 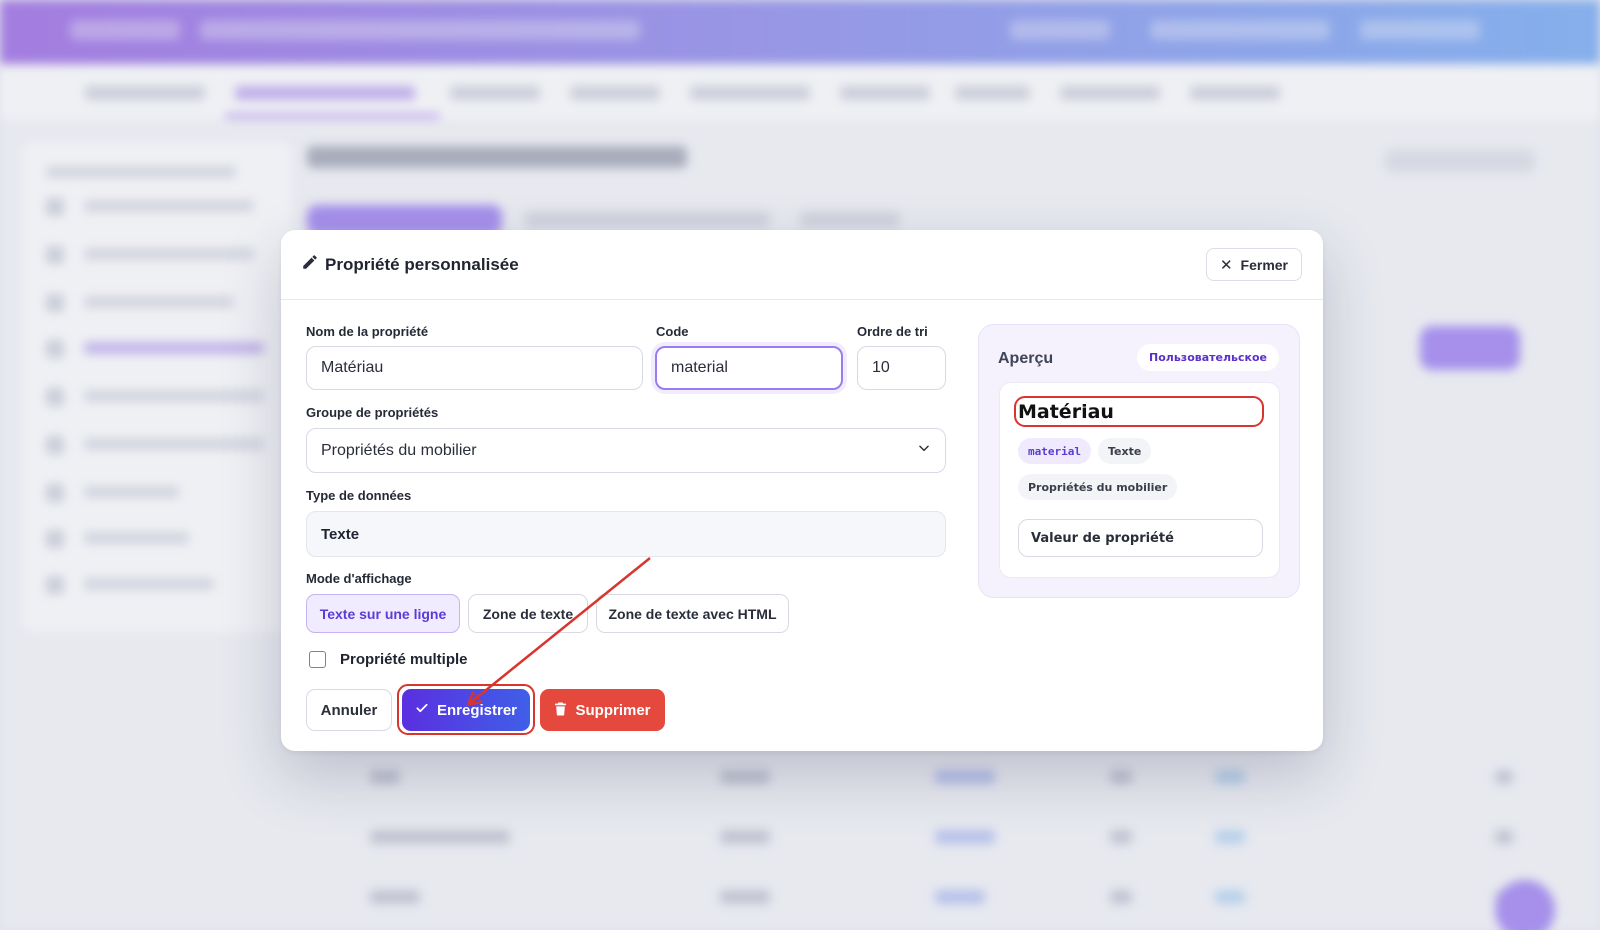 What do you see at coordinates (613, 710) in the screenshot?
I see `delete-label: Supprimer` at bounding box center [613, 710].